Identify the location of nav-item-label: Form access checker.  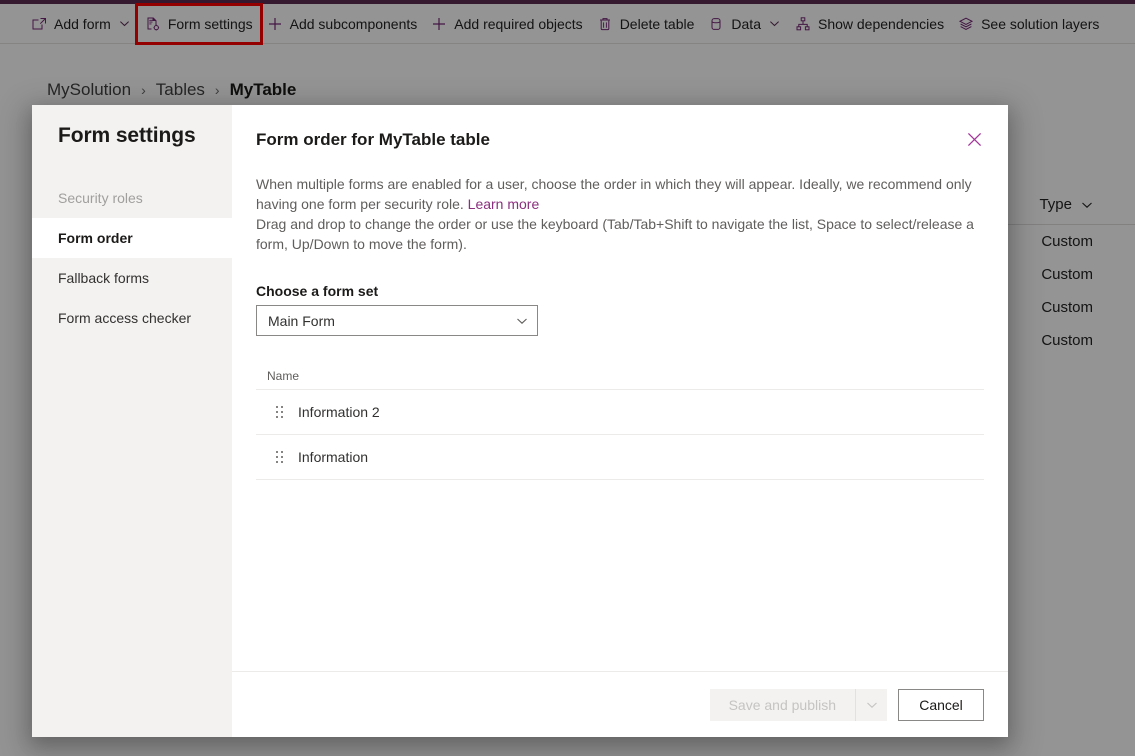
(125, 318).